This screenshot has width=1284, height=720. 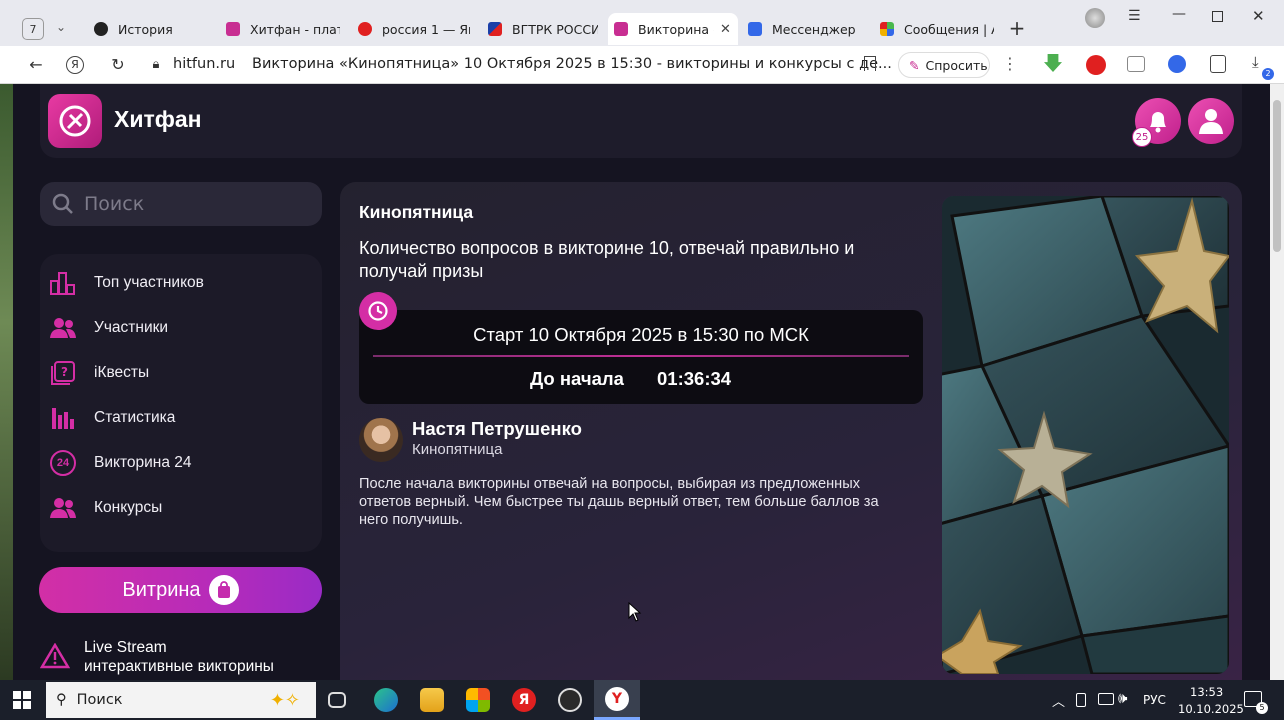 I want to click on vgtrk-icon, so click(x=495, y=29).